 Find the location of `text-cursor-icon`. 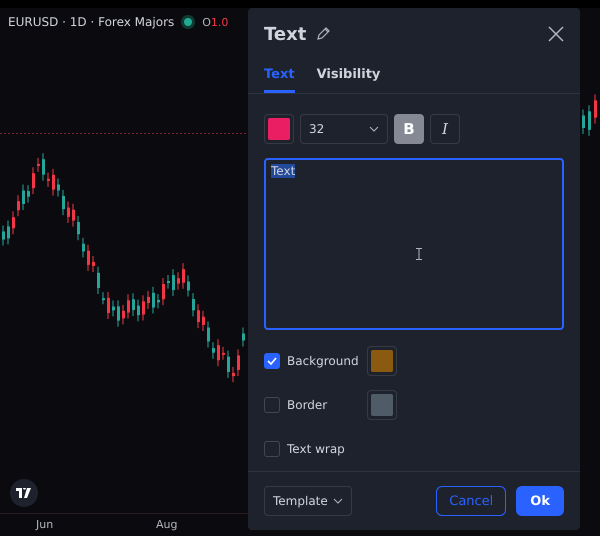

text-cursor-icon is located at coordinates (419, 254).